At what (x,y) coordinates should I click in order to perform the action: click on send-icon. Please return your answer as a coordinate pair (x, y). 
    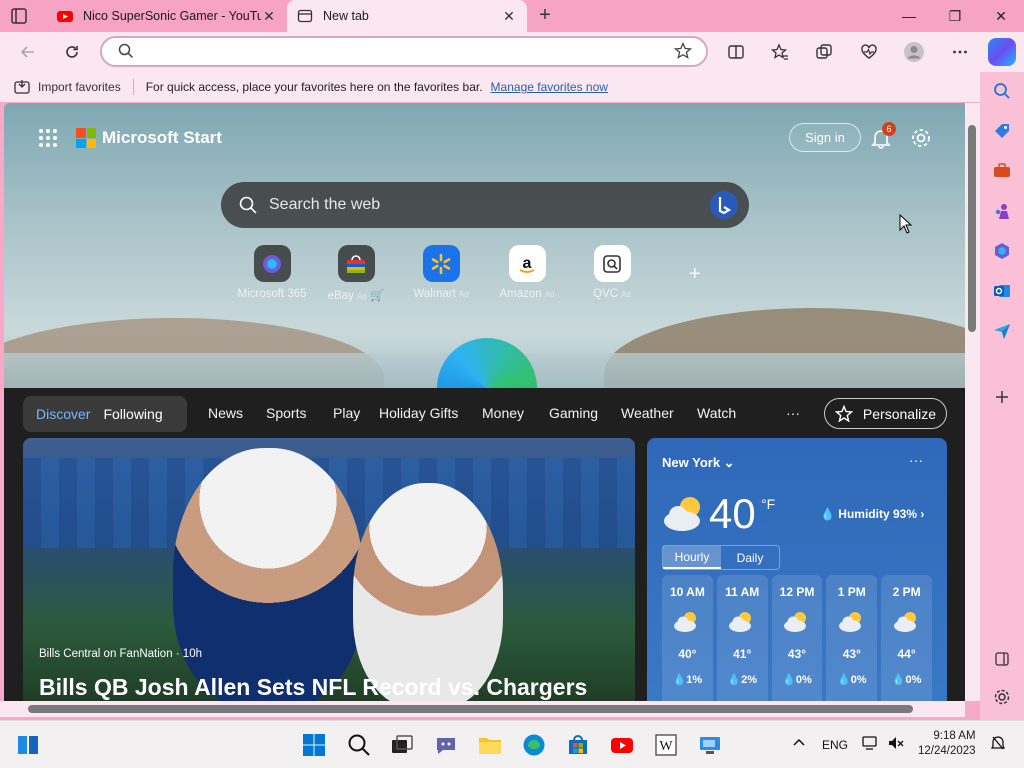
    Looking at the image, I should click on (1002, 331).